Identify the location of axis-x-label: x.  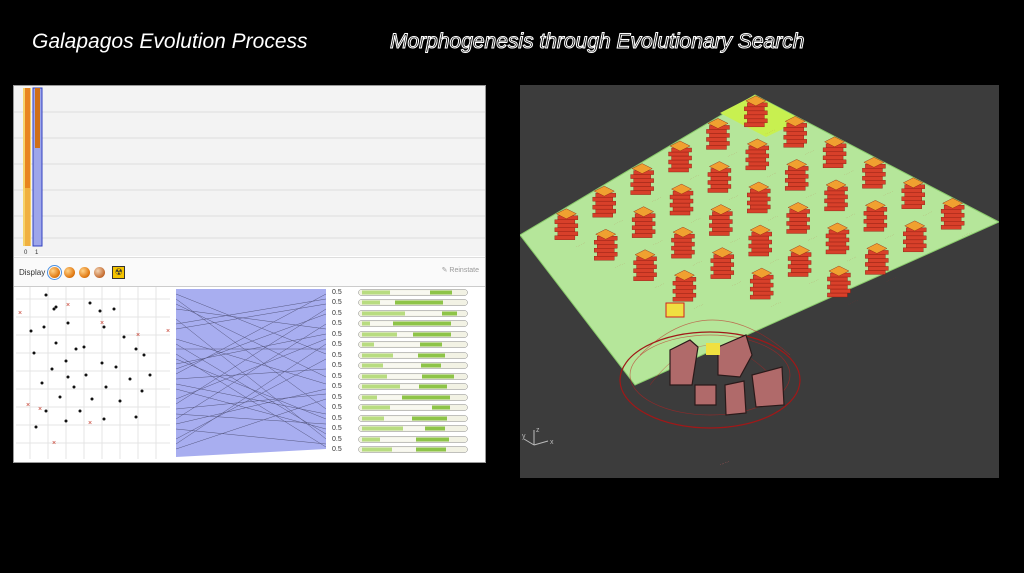
(552, 442).